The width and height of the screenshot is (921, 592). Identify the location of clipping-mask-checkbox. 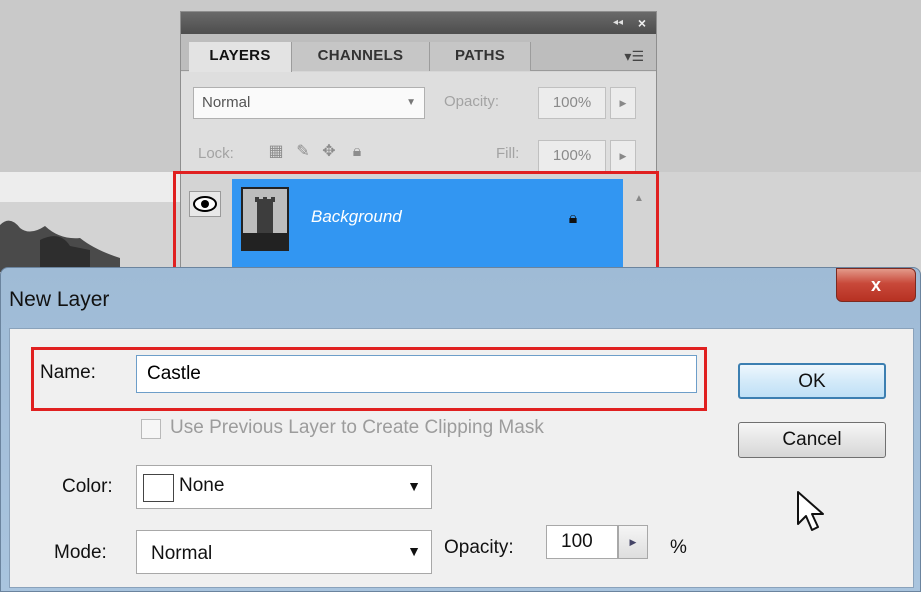
(151, 429).